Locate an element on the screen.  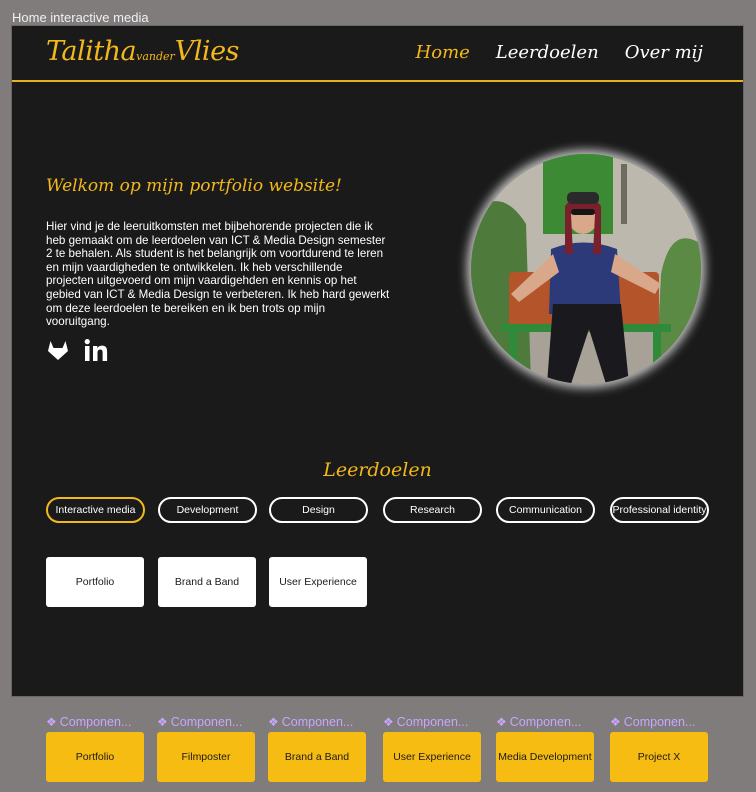
component-button-user-experience: User Experience is located at coordinates (432, 757).